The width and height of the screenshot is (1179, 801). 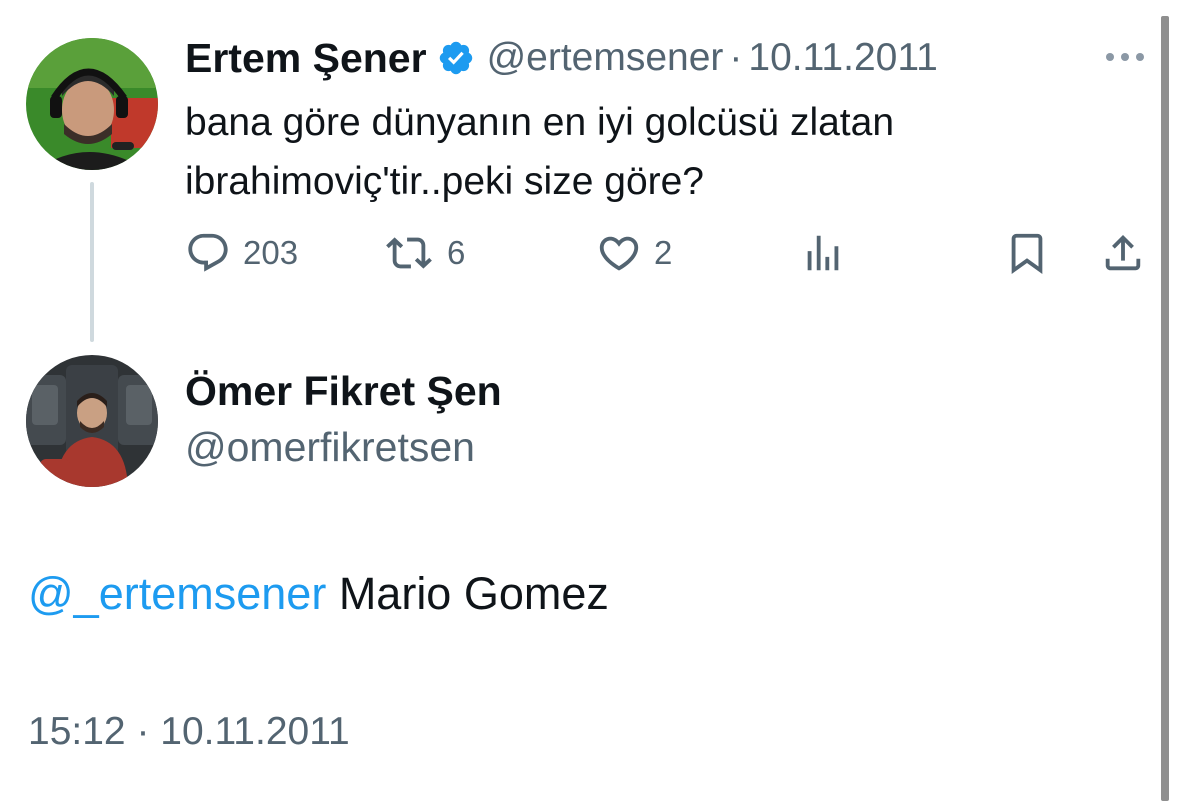 I want to click on reply-author-handle: @omerfikretsen, so click(x=330, y=447).